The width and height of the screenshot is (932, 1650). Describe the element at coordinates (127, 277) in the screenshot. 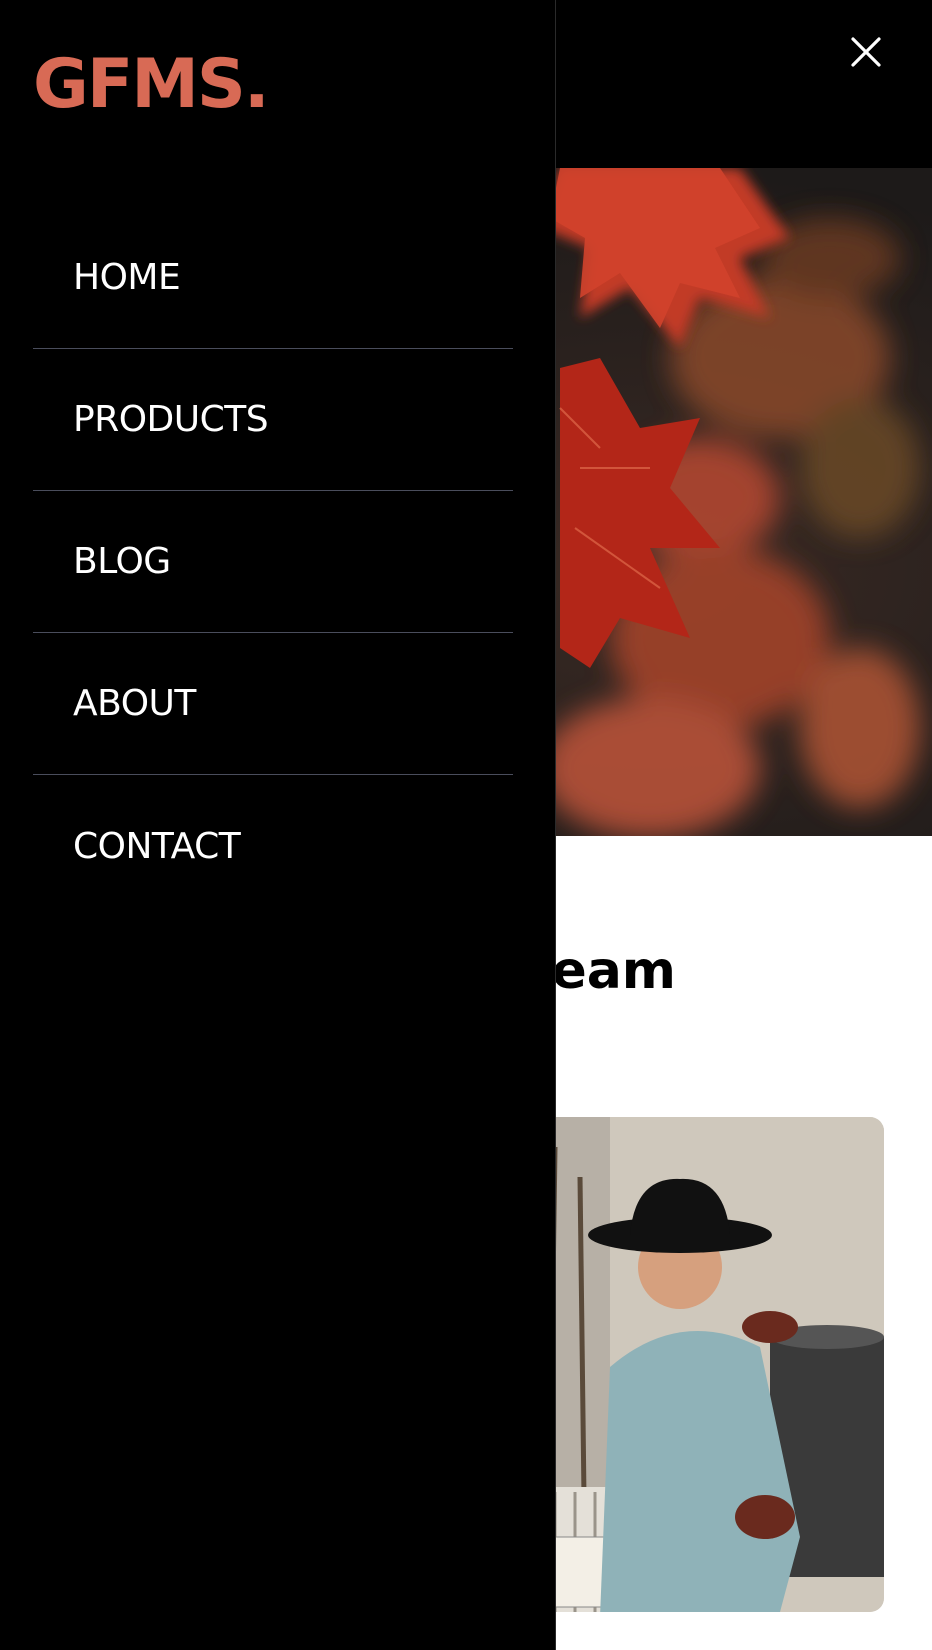

I see `nav-item-label: HOME` at that location.